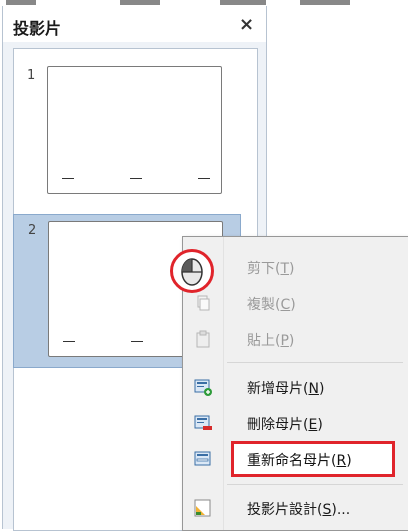  What do you see at coordinates (32, 230) in the screenshot?
I see `slide-number: 2` at bounding box center [32, 230].